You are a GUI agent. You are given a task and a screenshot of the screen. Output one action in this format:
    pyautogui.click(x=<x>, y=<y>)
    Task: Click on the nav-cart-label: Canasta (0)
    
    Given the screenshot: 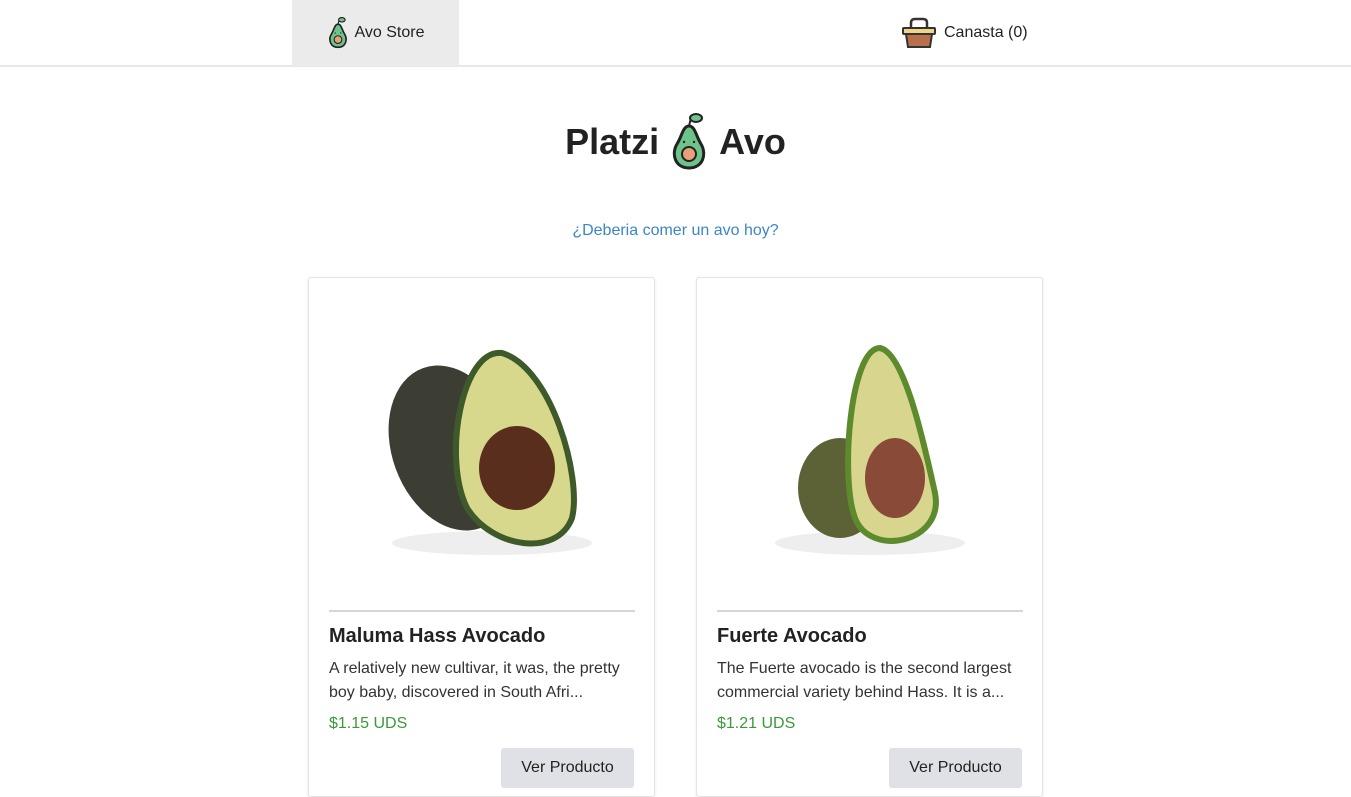 What is the action you would take?
    pyautogui.click(x=986, y=32)
    